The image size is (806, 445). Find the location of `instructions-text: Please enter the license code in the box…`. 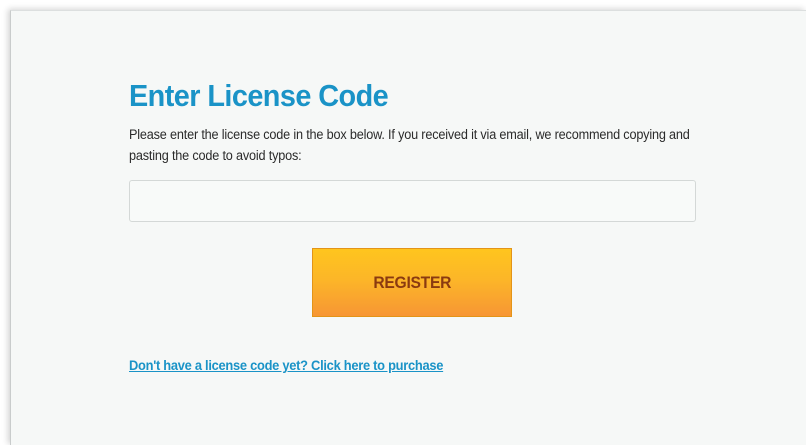

instructions-text: Please enter the license code in the box… is located at coordinates (409, 145).